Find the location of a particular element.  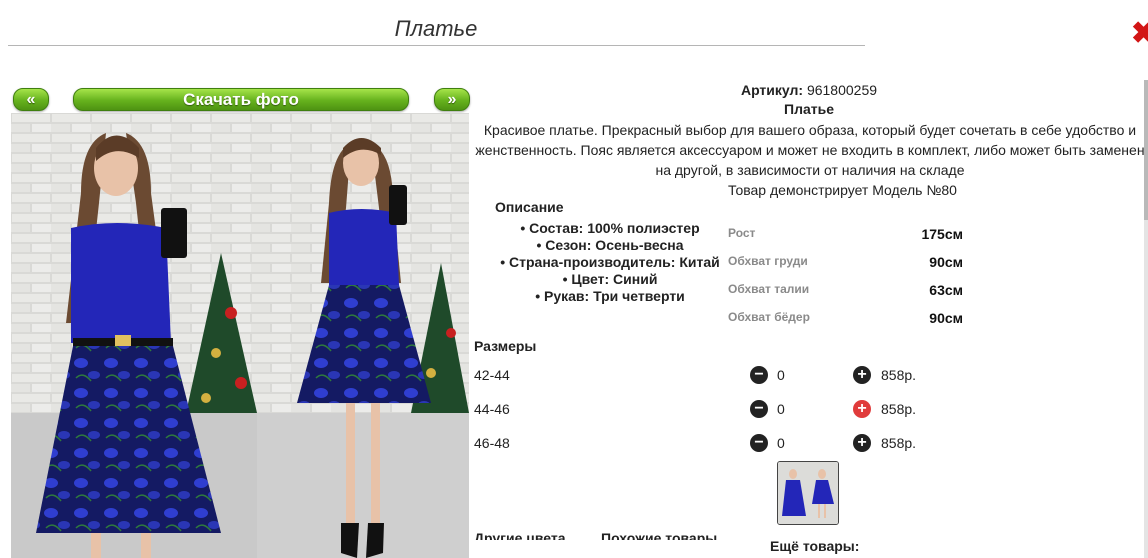

attribute-text: Цвет: Синий is located at coordinates (614, 279).